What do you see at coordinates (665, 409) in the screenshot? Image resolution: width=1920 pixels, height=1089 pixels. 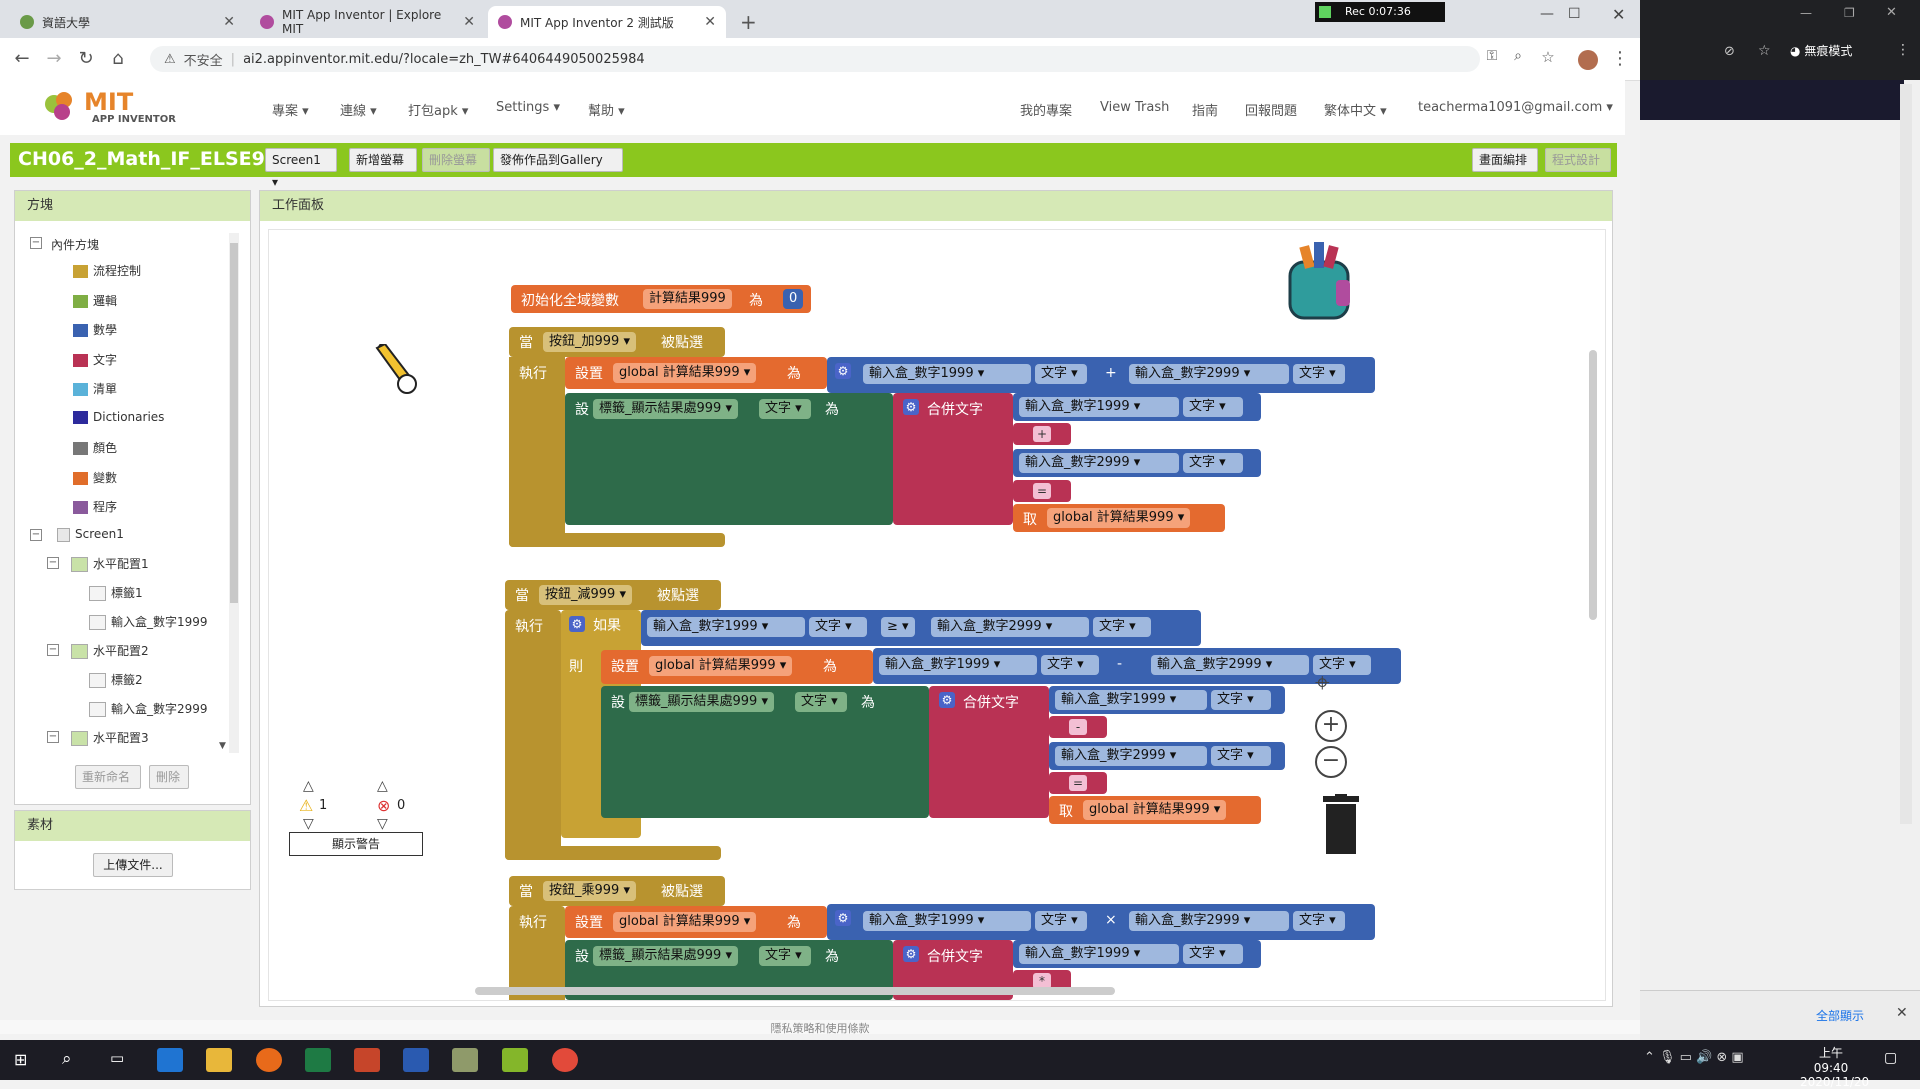 I see `label-dropdown: 標籤_顯示結果處999 ▾` at bounding box center [665, 409].